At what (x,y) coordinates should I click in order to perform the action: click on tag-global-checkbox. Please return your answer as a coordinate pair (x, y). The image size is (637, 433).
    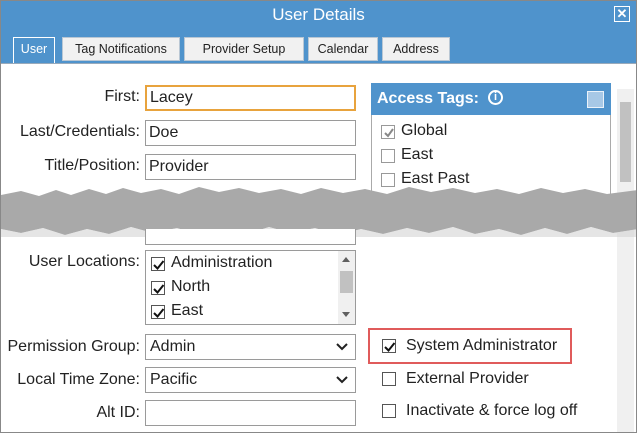
    Looking at the image, I should click on (388, 132).